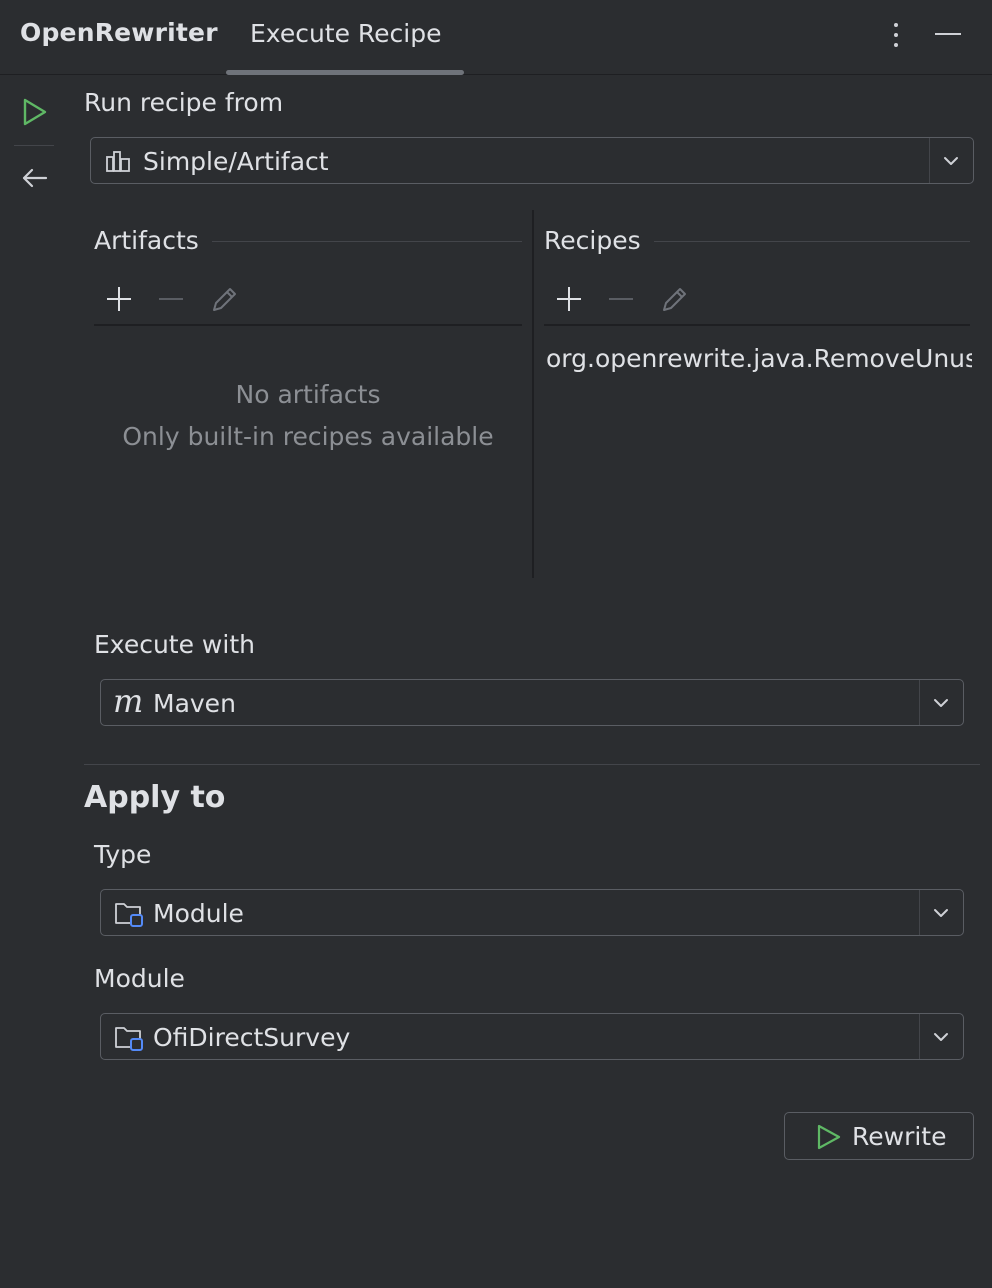  I want to click on run-from-value: Simple/Artifact, so click(236, 161).